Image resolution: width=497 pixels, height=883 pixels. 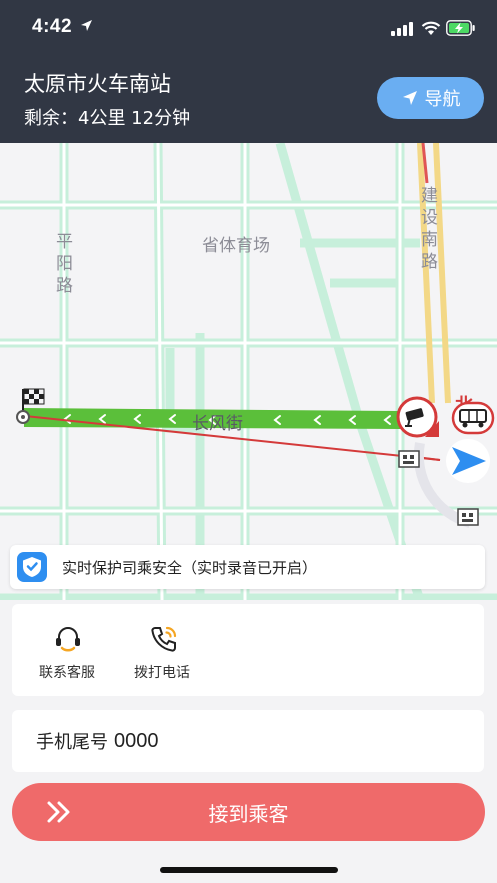 What do you see at coordinates (30, 406) in the screenshot?
I see `finish-flag-icon` at bounding box center [30, 406].